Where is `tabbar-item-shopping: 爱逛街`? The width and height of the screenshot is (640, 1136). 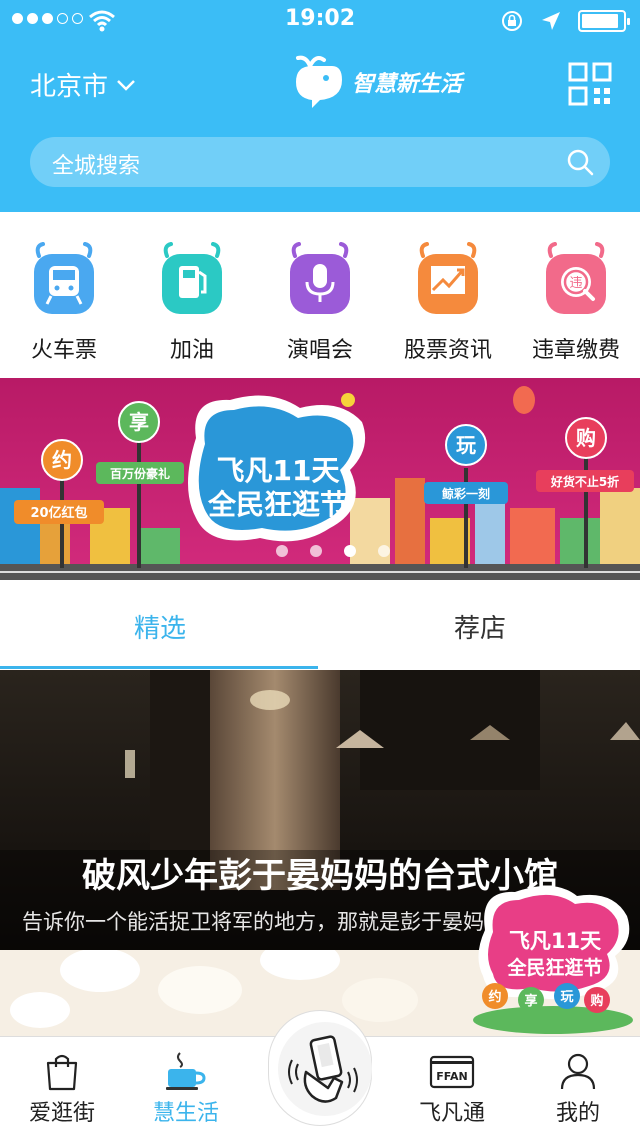
tabbar-item-shopping: 爱逛街 is located at coordinates (62, 1089).